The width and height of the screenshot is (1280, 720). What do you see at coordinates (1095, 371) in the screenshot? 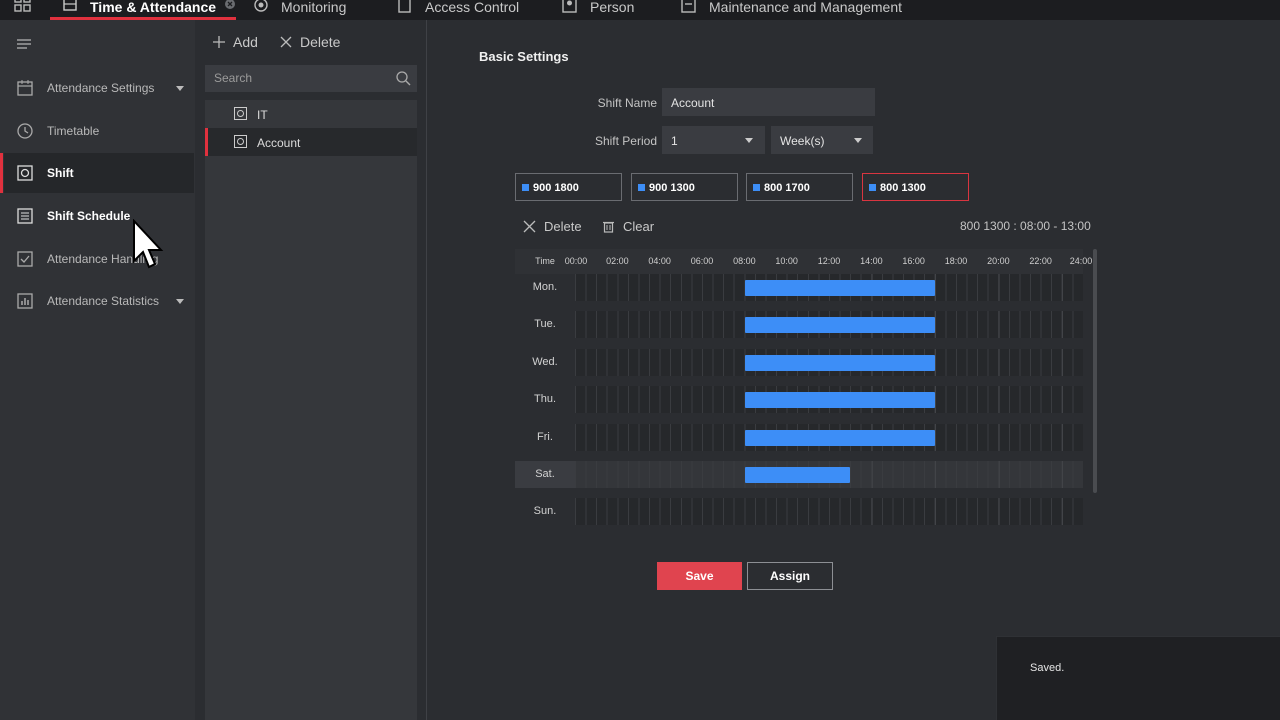
I see `scrollbar` at bounding box center [1095, 371].